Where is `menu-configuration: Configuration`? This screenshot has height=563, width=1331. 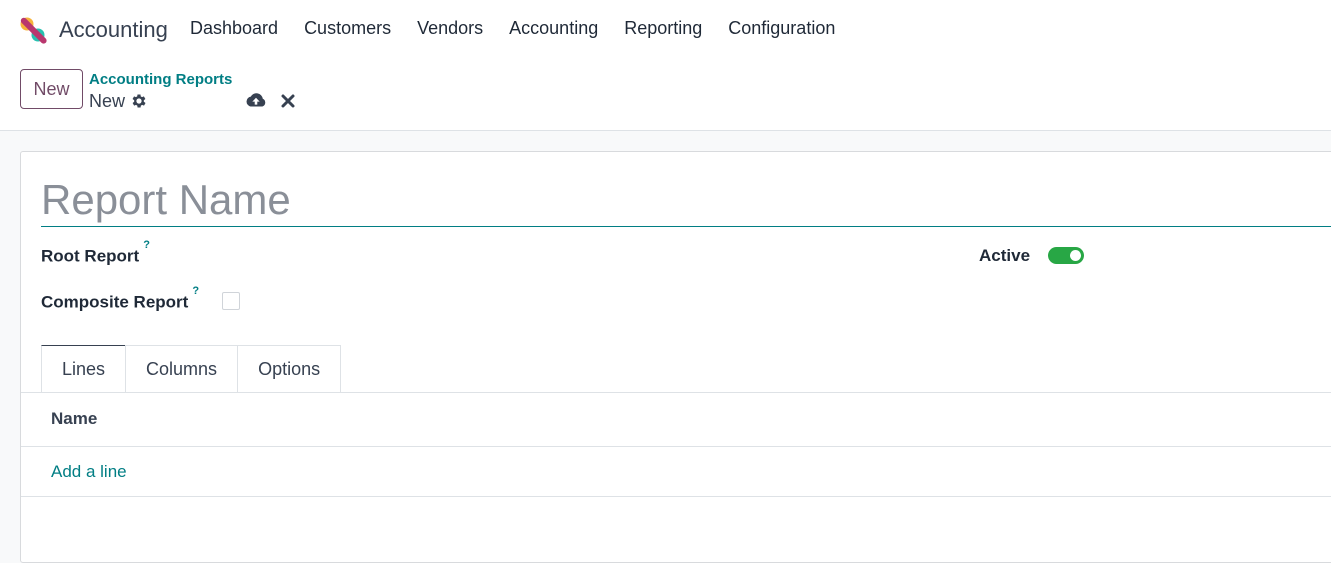
menu-configuration: Configuration is located at coordinates (781, 28).